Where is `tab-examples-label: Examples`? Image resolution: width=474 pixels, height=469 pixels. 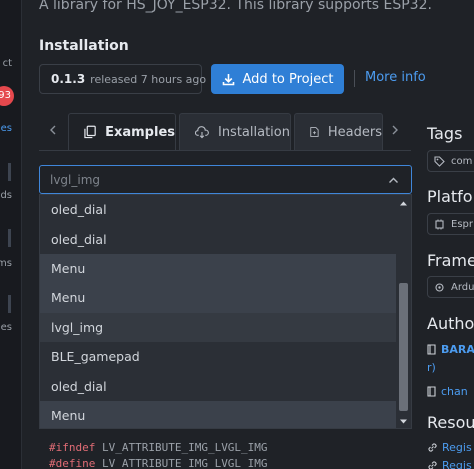 tab-examples-label: Examples is located at coordinates (140, 132).